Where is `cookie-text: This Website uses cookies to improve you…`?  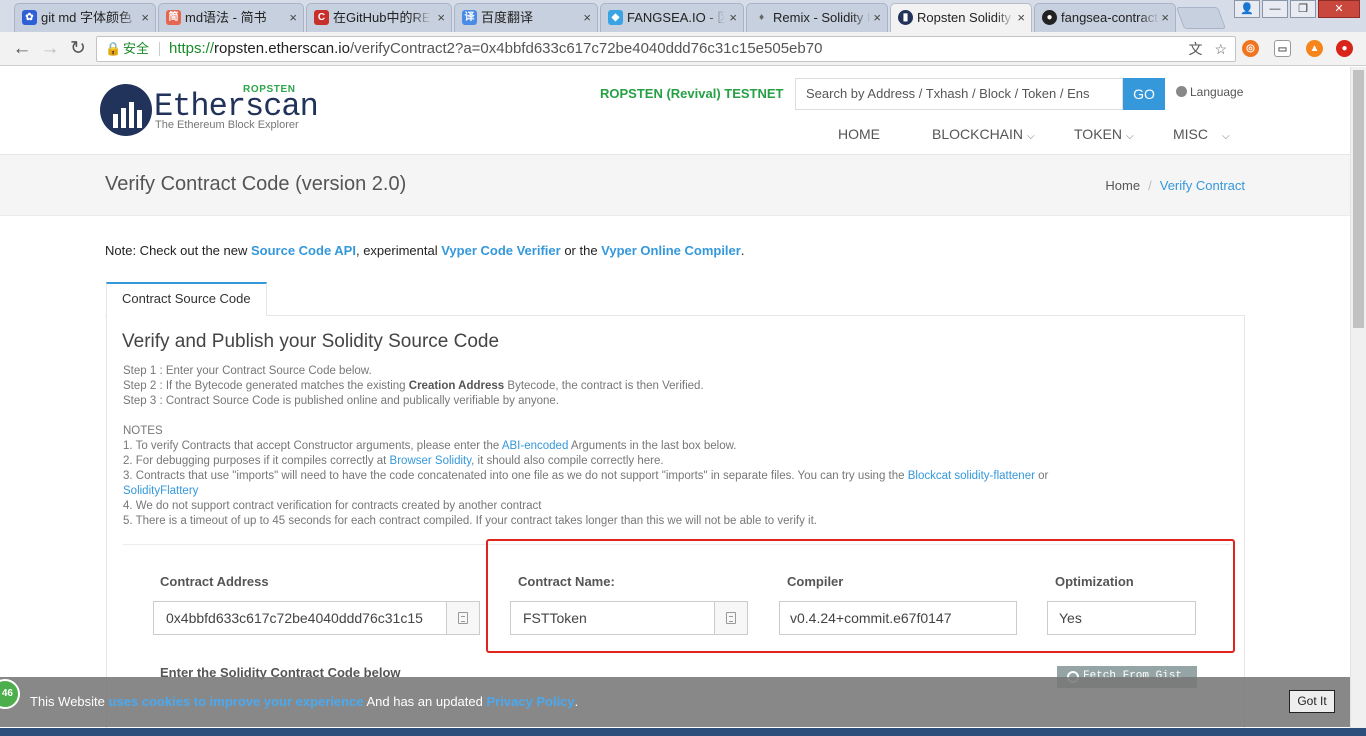 cookie-text: This Website uses cookies to improve you… is located at coordinates (304, 701).